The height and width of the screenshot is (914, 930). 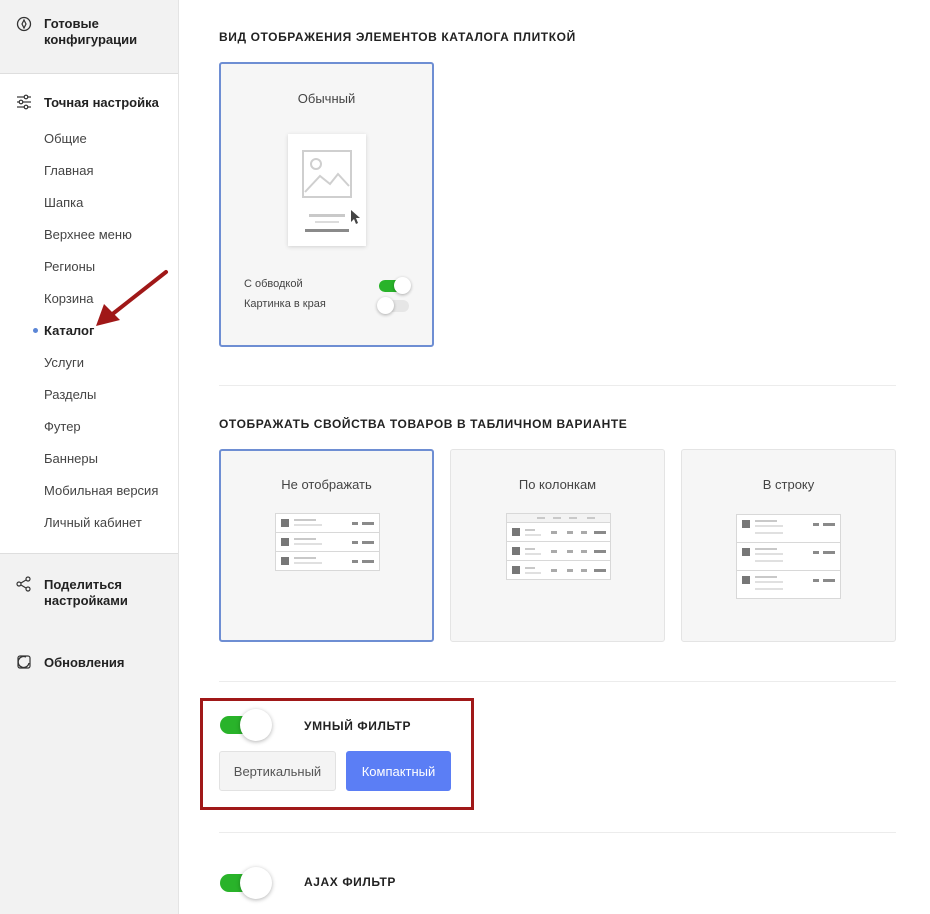 I want to click on table-option-none: Не отображать, so click(x=326, y=545).